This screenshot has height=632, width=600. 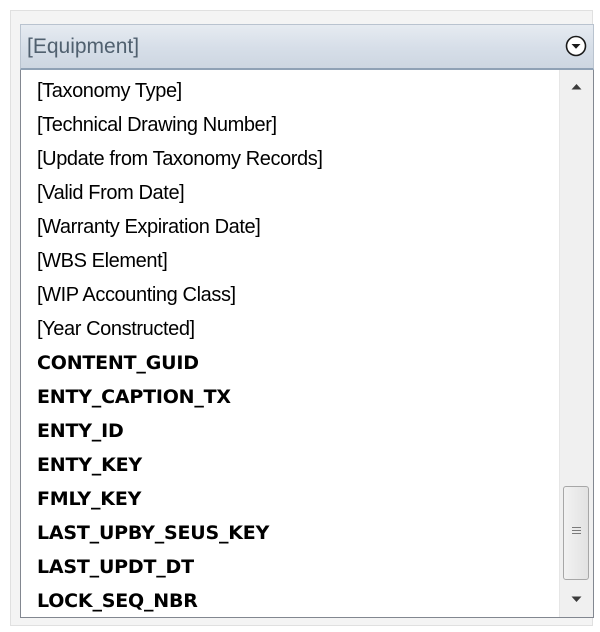 I want to click on list-item: LAST_UPBY_SEUS_KEY, so click(x=297, y=533).